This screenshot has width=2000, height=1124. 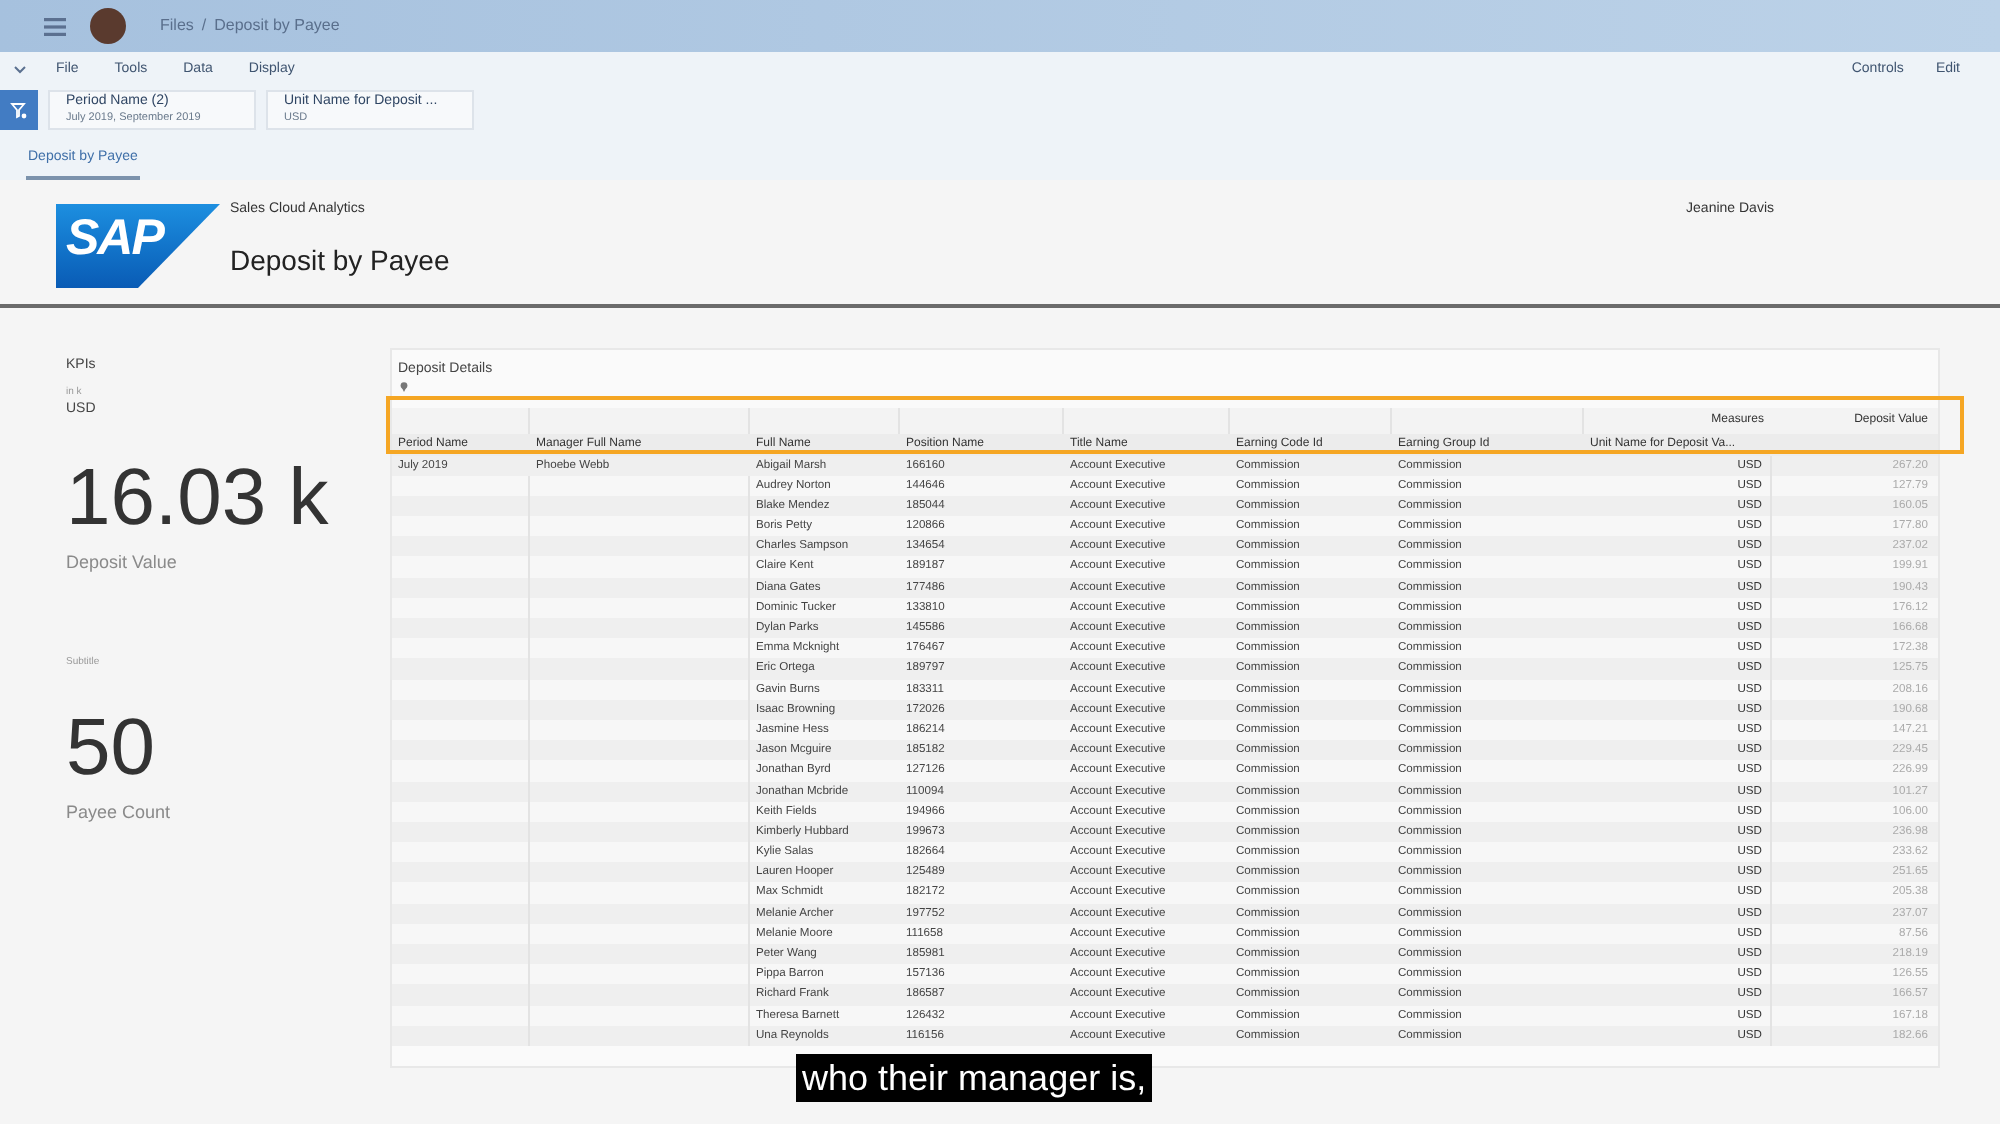 What do you see at coordinates (974, 1078) in the screenshot?
I see `video-caption: who their manager is,` at bounding box center [974, 1078].